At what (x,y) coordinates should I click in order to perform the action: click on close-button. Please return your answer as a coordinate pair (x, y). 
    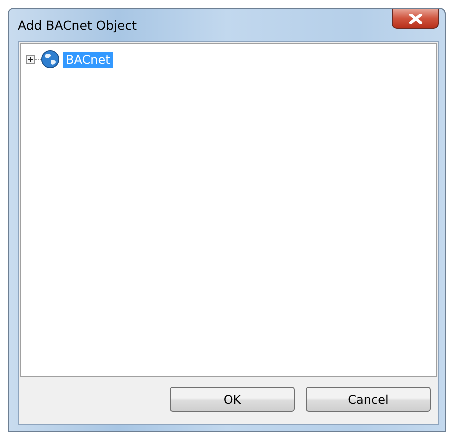
    Looking at the image, I should click on (415, 19).